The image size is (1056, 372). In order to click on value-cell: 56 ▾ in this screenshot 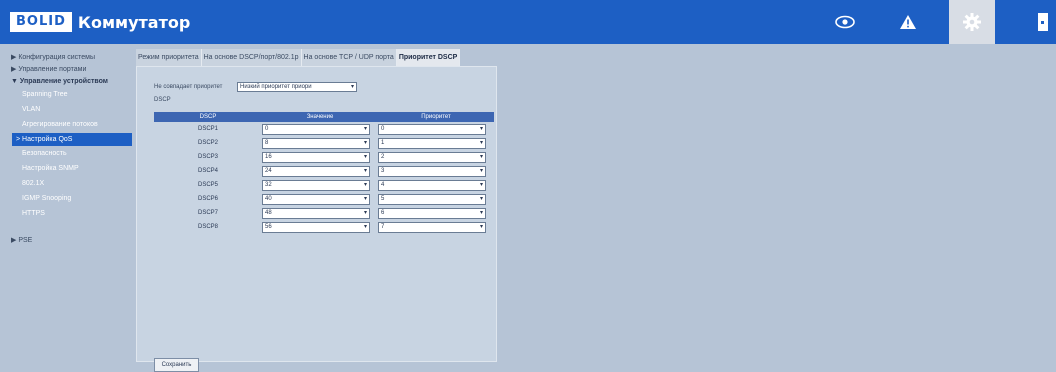, I will do `click(320, 227)`.